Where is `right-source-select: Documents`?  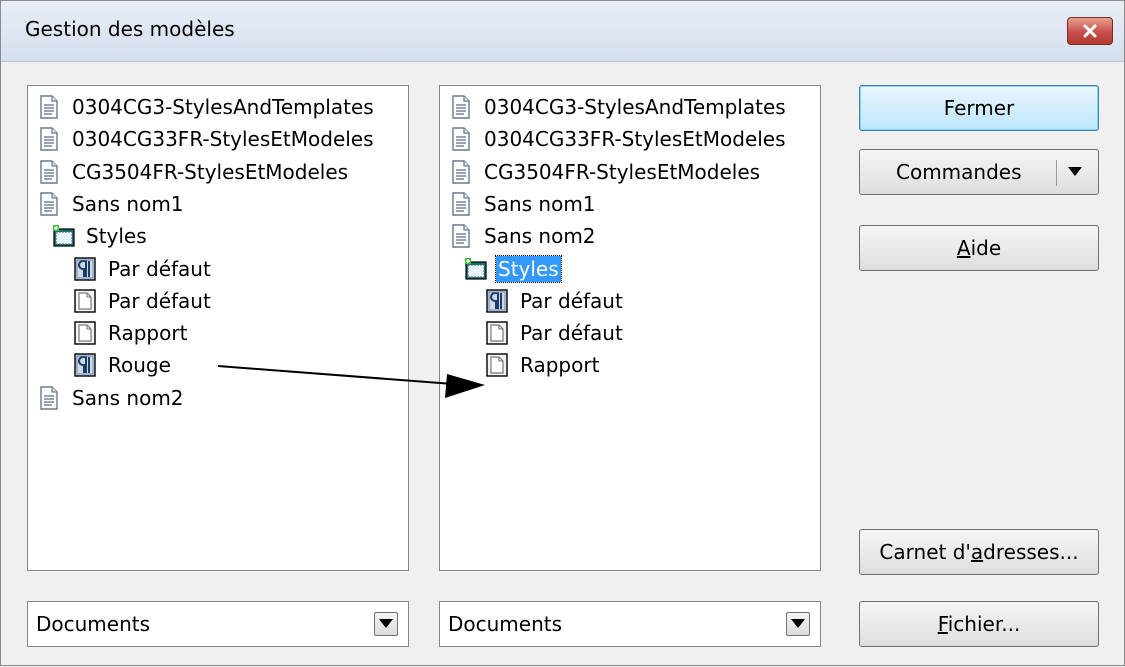 right-source-select: Documents is located at coordinates (630, 624).